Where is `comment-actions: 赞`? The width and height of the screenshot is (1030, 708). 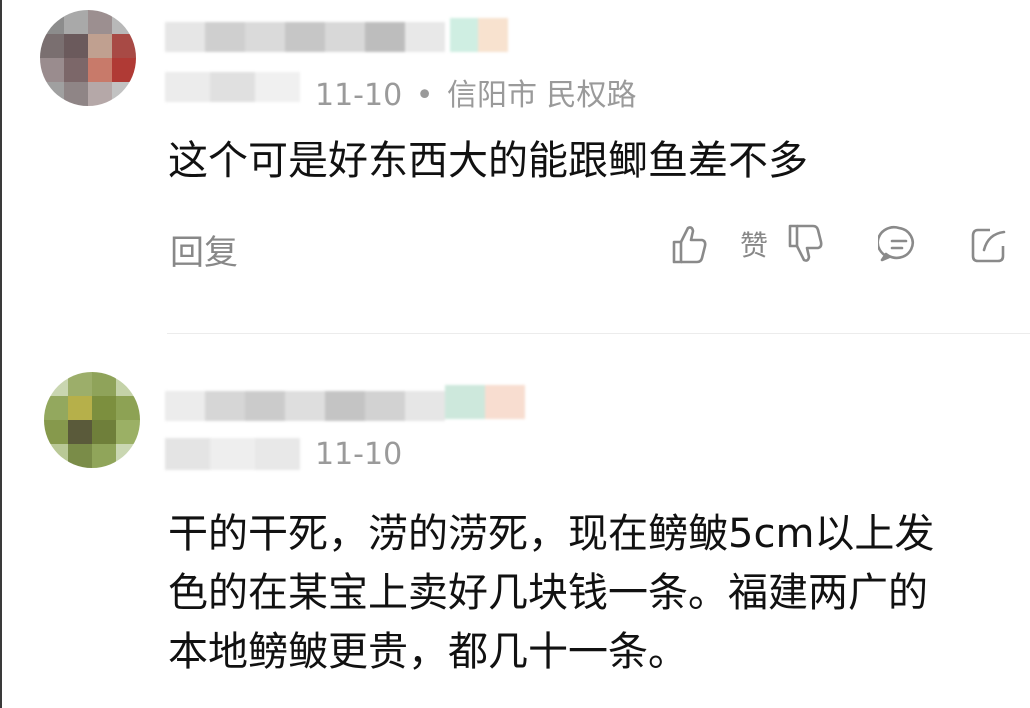 comment-actions: 赞 is located at coordinates (838, 244).